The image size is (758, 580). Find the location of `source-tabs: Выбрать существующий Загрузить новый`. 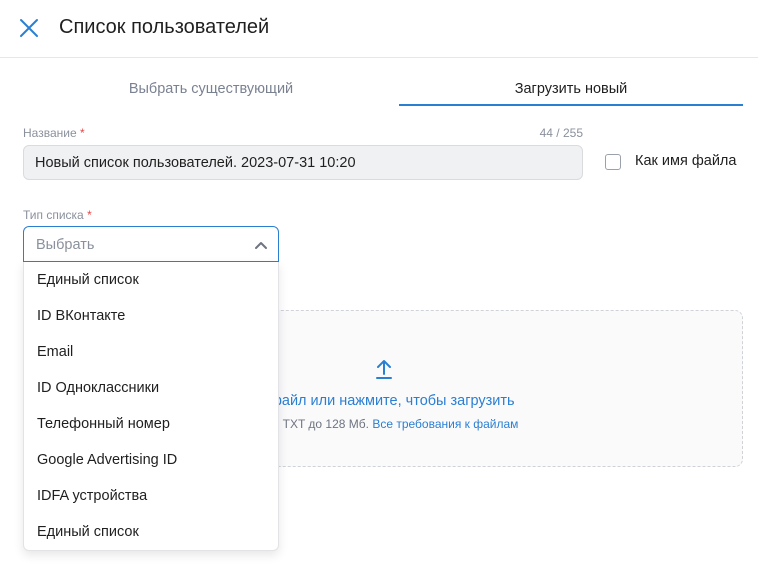

source-tabs: Выбрать существующий Загрузить новый is located at coordinates (383, 82).